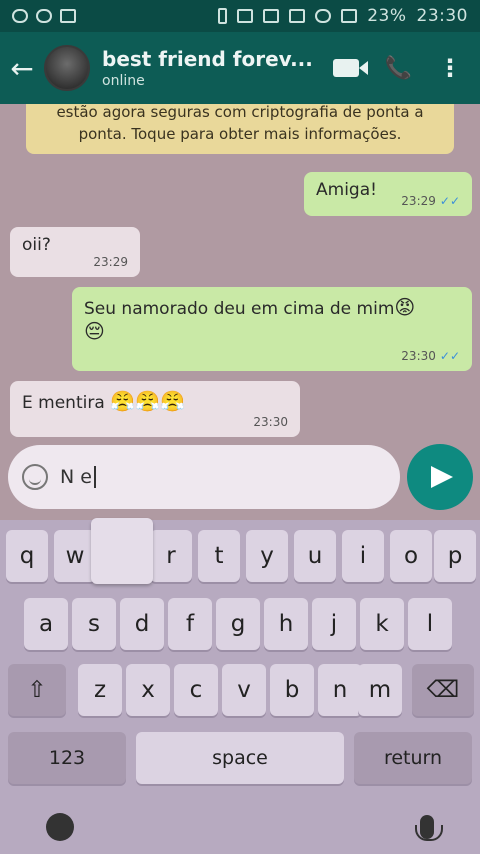  I want to click on message-meta: 23:30 ✓✓, so click(430, 356).